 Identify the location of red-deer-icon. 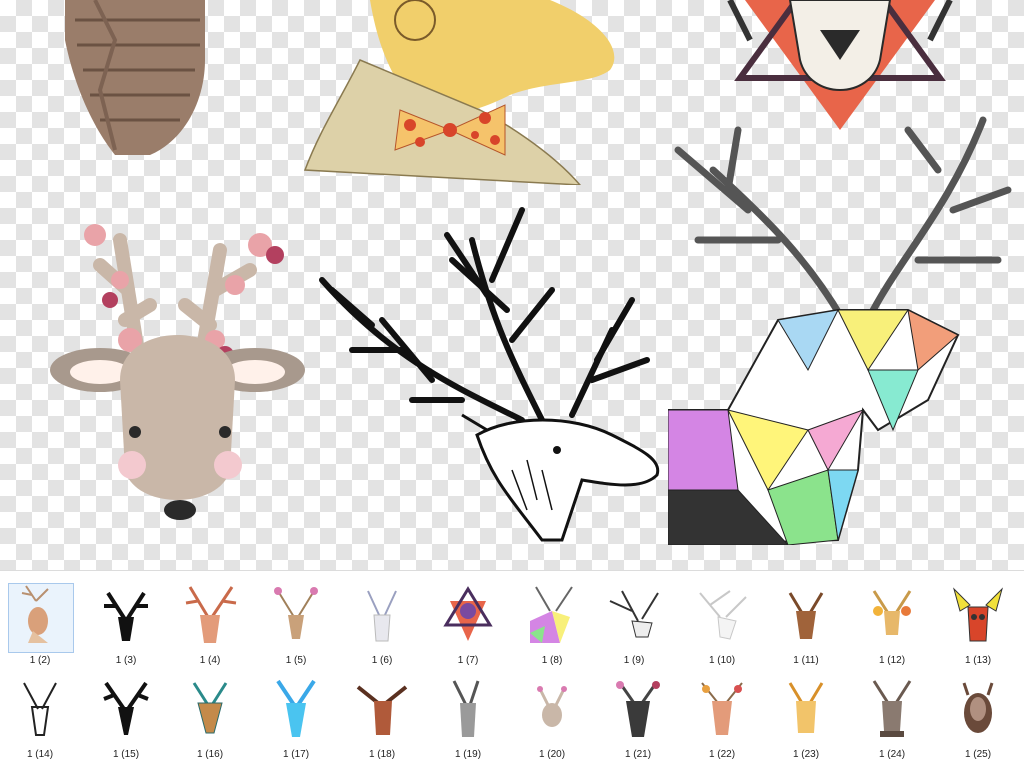
(382, 710).